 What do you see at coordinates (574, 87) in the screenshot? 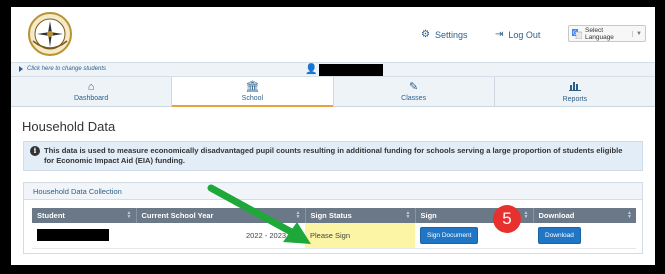
I see `bar-chart-icon` at bounding box center [574, 87].